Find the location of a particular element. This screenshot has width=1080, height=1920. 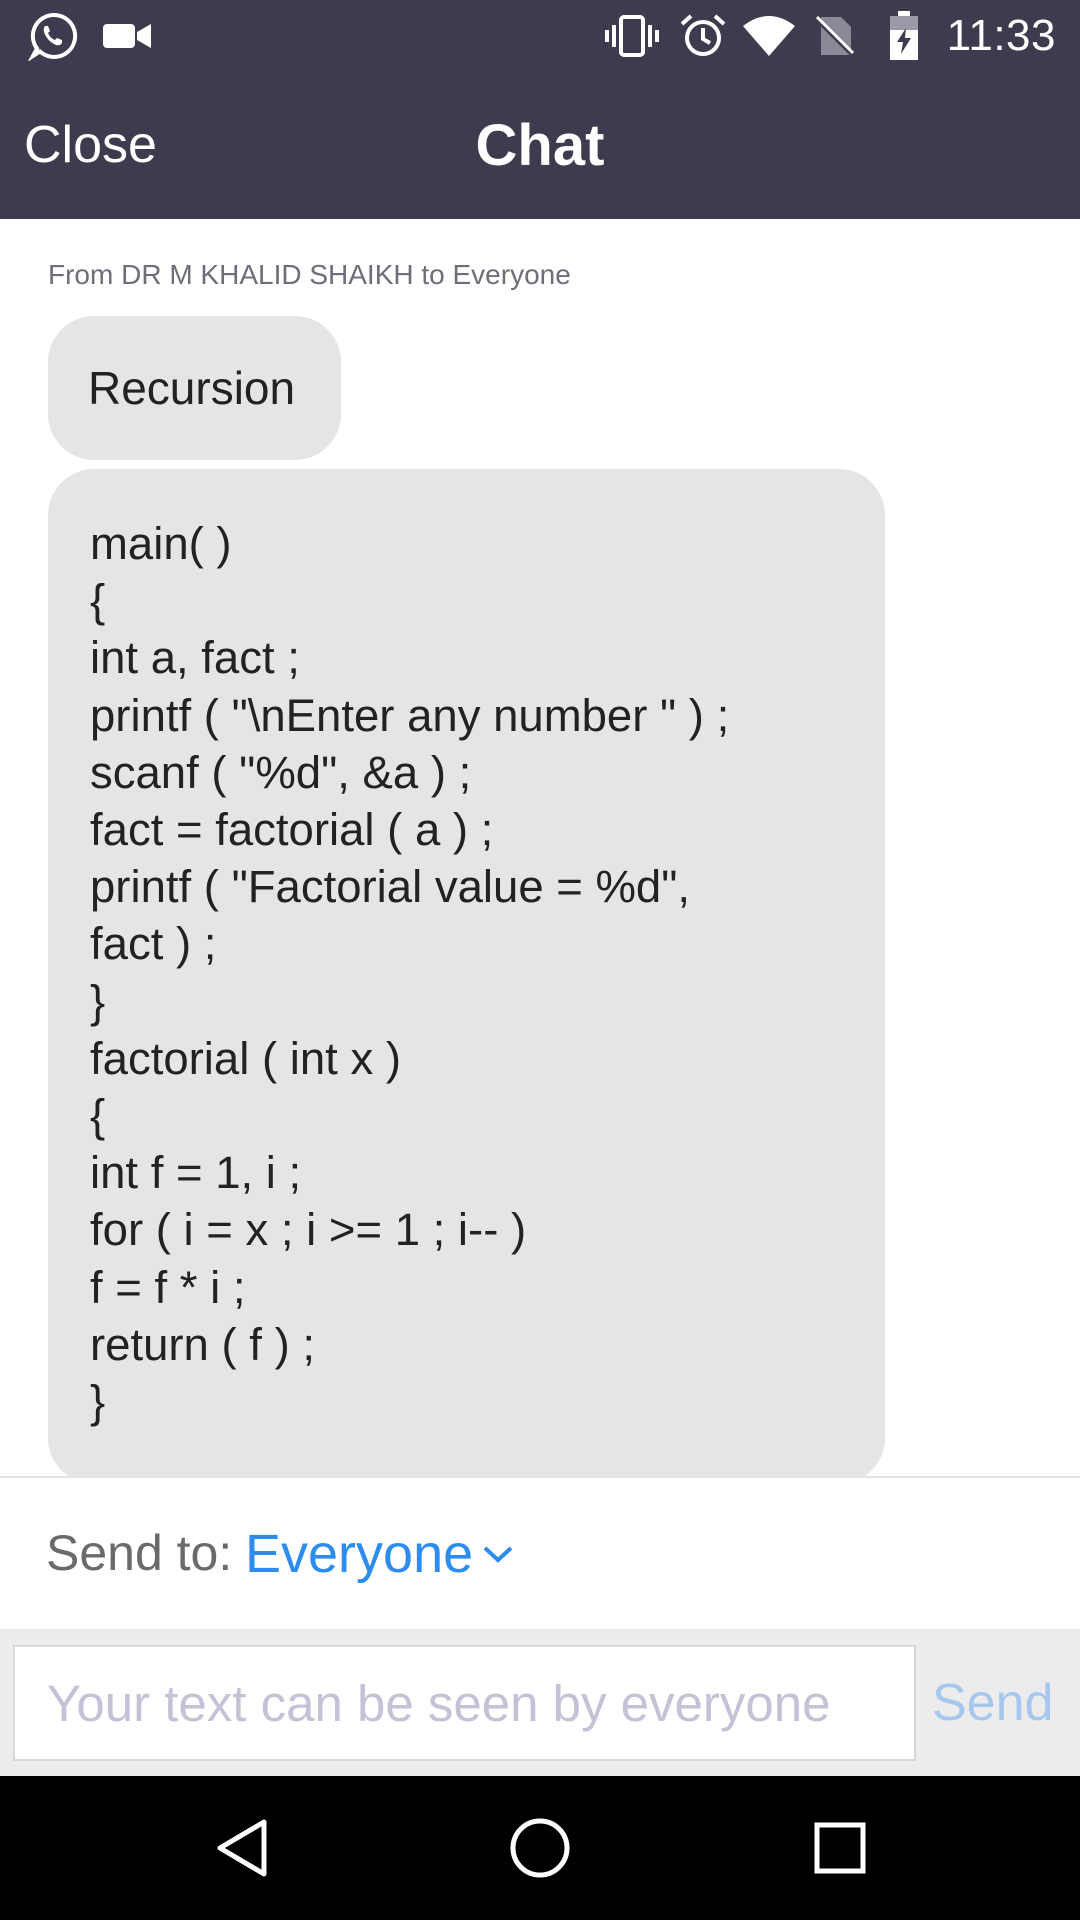

send-to-label: Send to: is located at coordinates (139, 1553).